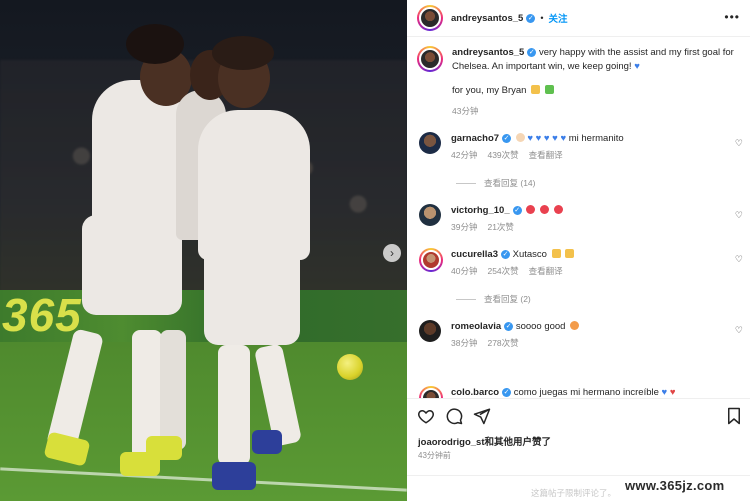 The image size is (750, 501). I want to click on comments-restricted-text: 这篇帖子限制评论了。, so click(574, 493).